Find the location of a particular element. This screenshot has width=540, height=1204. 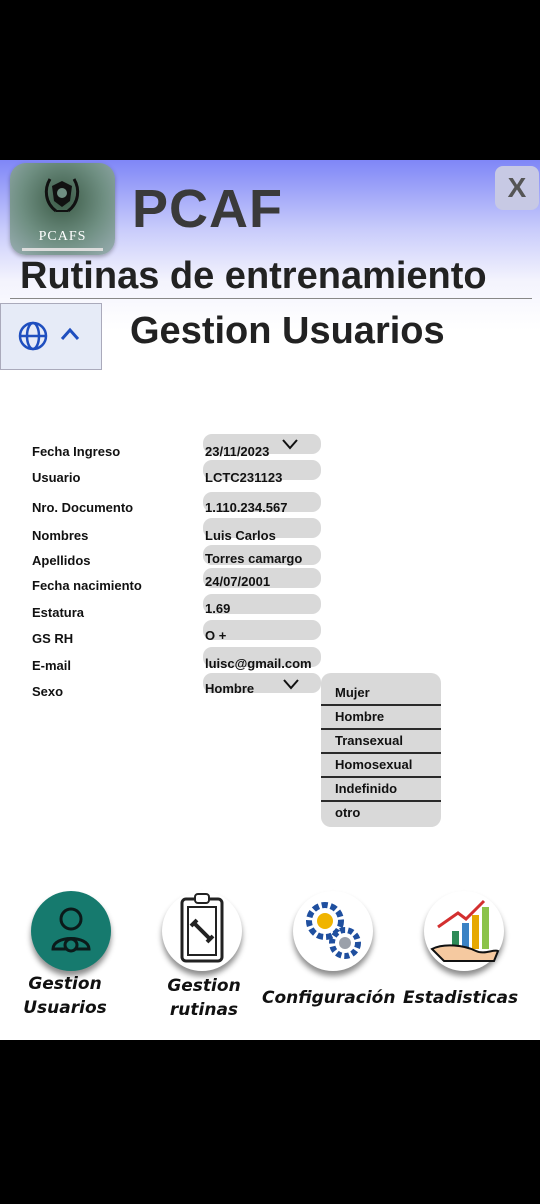

option-label: Indefinido is located at coordinates (366, 788).